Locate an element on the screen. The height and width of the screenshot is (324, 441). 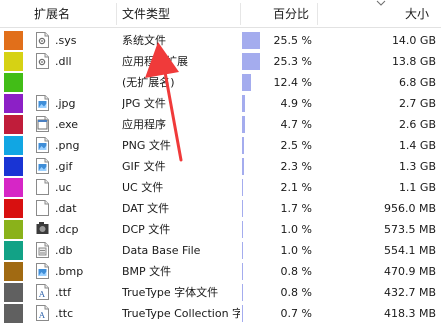
file-type-label: TrueType Collection 字体 is located at coordinates (181, 313).